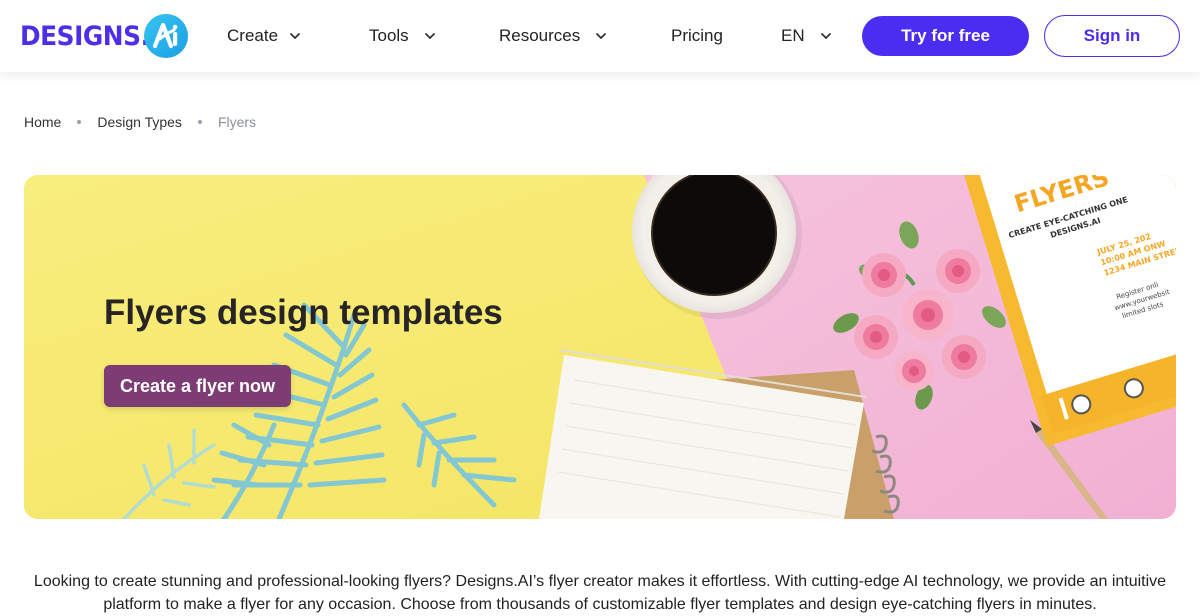 The height and width of the screenshot is (616, 1200). I want to click on rose, so click(884, 275).